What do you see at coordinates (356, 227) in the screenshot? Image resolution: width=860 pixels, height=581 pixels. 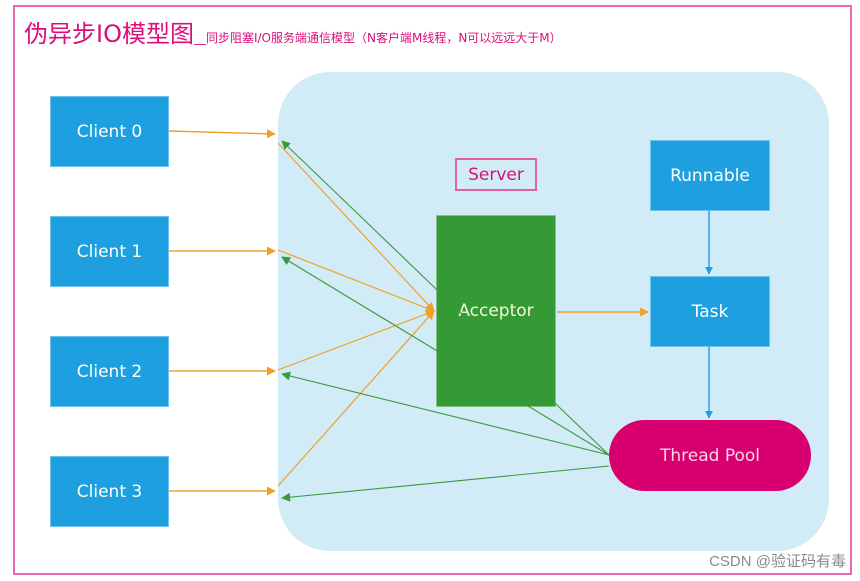 I see `request-0-to-acceptor` at bounding box center [356, 227].